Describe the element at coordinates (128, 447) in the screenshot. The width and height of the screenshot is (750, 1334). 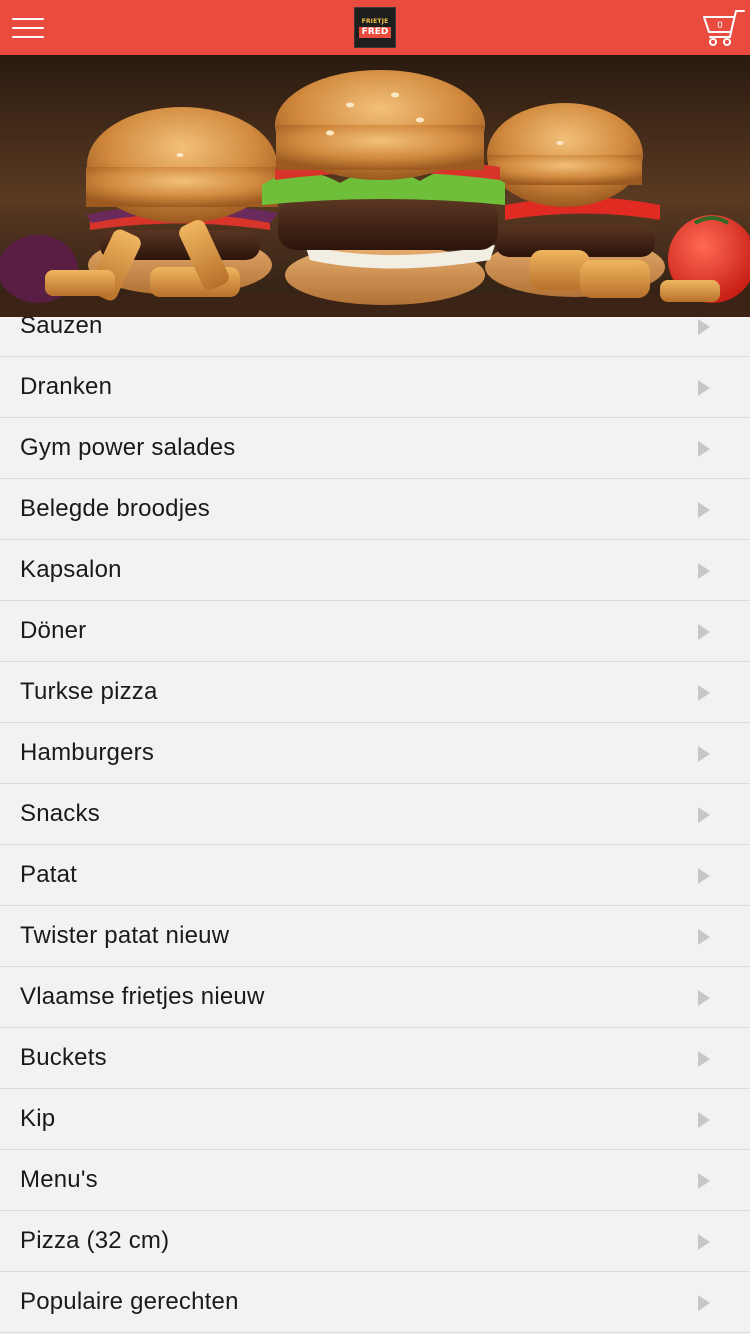
I see `category-label: Gym power salades` at that location.